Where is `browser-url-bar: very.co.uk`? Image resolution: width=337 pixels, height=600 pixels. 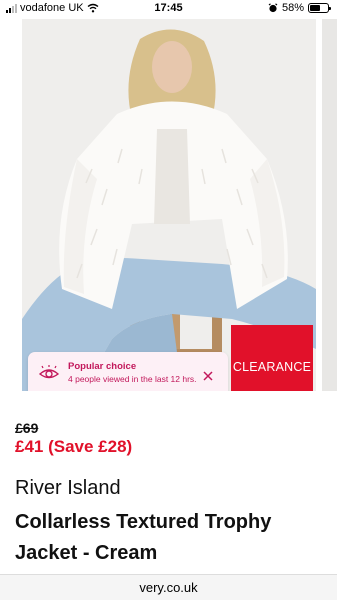
browser-url-bar: very.co.uk is located at coordinates (168, 587).